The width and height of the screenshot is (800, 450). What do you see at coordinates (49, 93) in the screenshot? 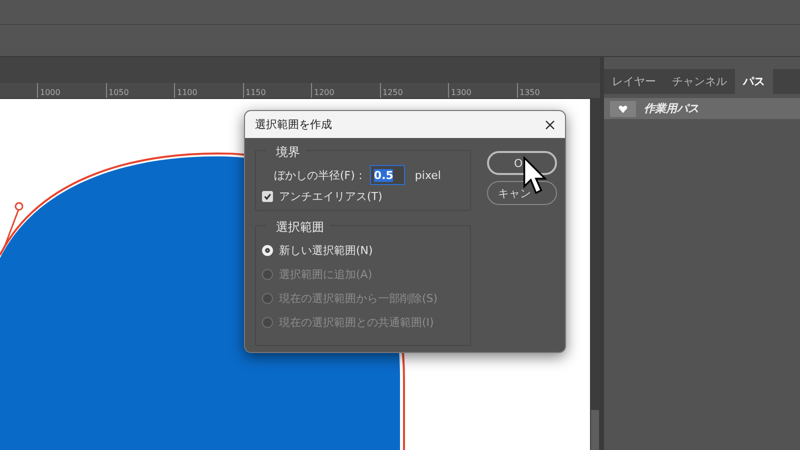
I see `ruler-label: 1000` at bounding box center [49, 93].